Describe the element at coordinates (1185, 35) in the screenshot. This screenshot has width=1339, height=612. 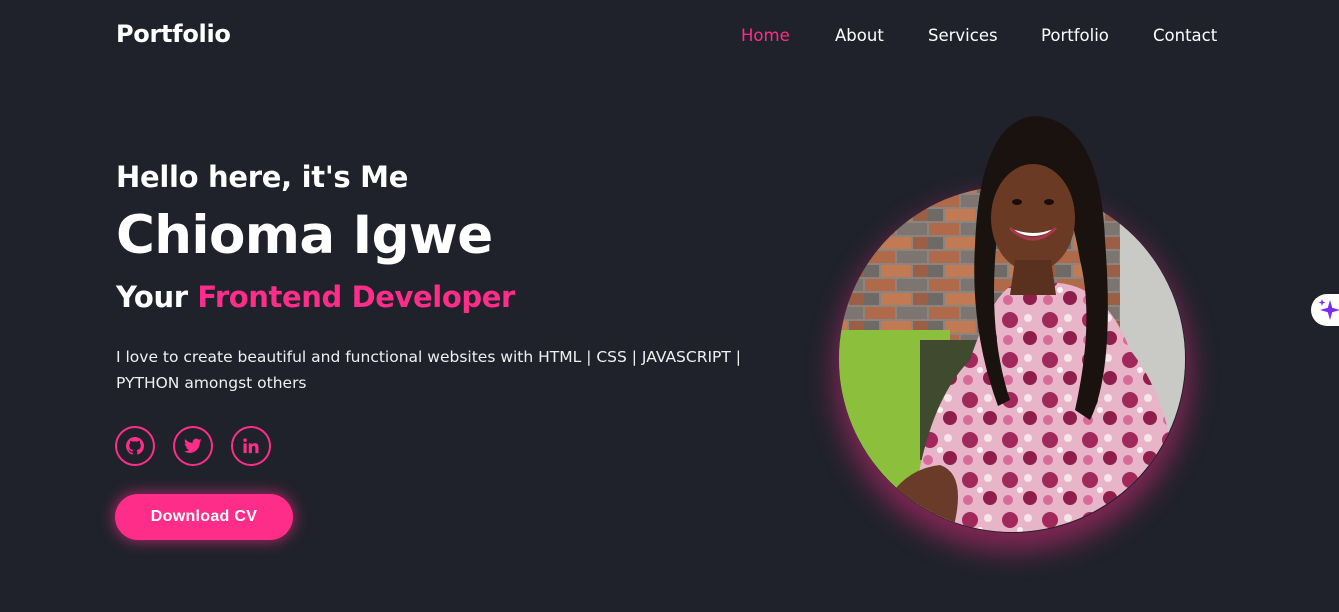
I see `nav-contact: Contact` at that location.